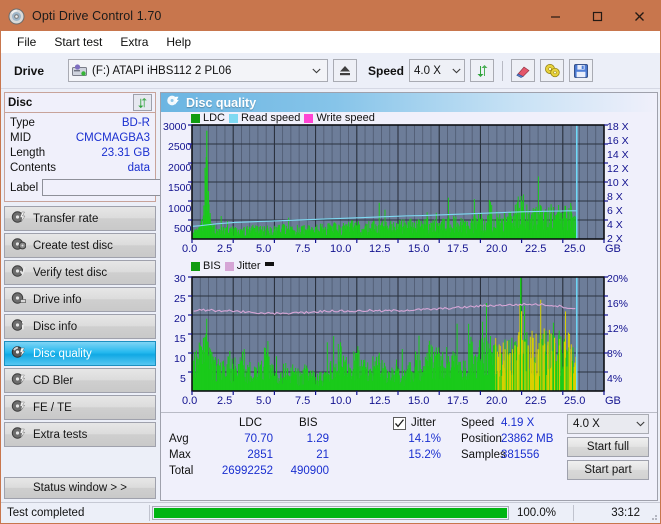 The width and height of the screenshot is (661, 524). I want to click on fe-te-icon, so click(18, 407).